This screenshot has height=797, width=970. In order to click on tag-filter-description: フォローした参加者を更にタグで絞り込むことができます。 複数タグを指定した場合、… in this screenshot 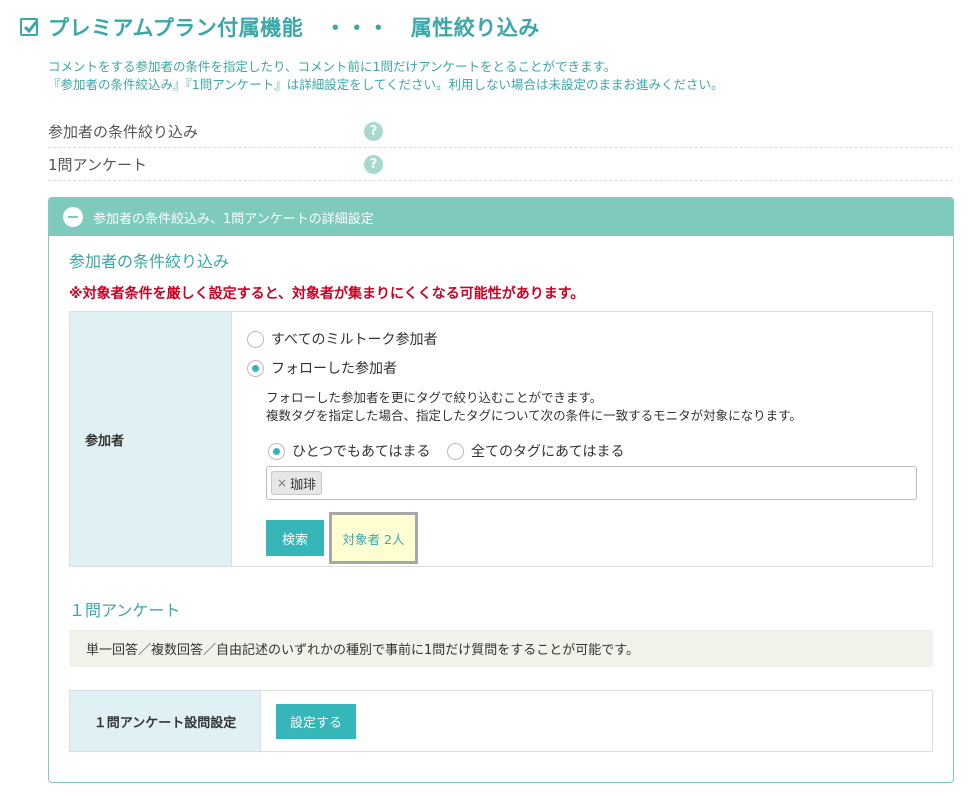, I will do `click(534, 407)`.